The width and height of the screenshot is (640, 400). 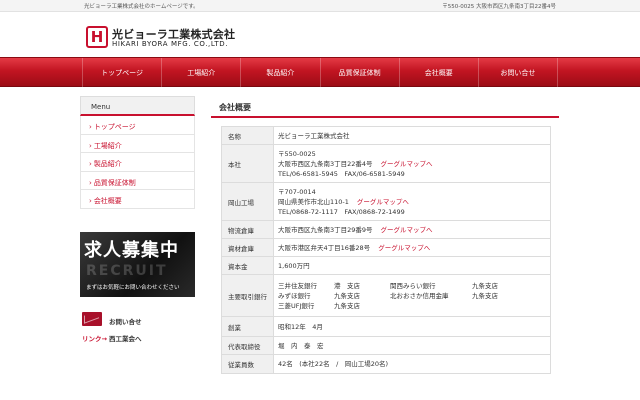 I want to click on page-title: 会社概要, so click(x=385, y=107).